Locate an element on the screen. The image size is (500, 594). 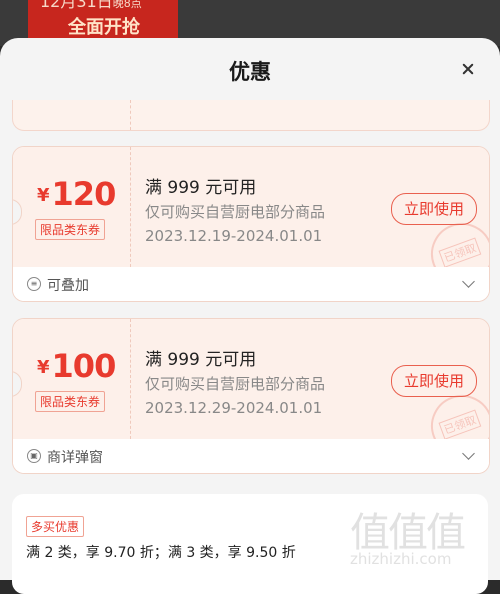
stack-icon: ≡ is located at coordinates (34, 284).